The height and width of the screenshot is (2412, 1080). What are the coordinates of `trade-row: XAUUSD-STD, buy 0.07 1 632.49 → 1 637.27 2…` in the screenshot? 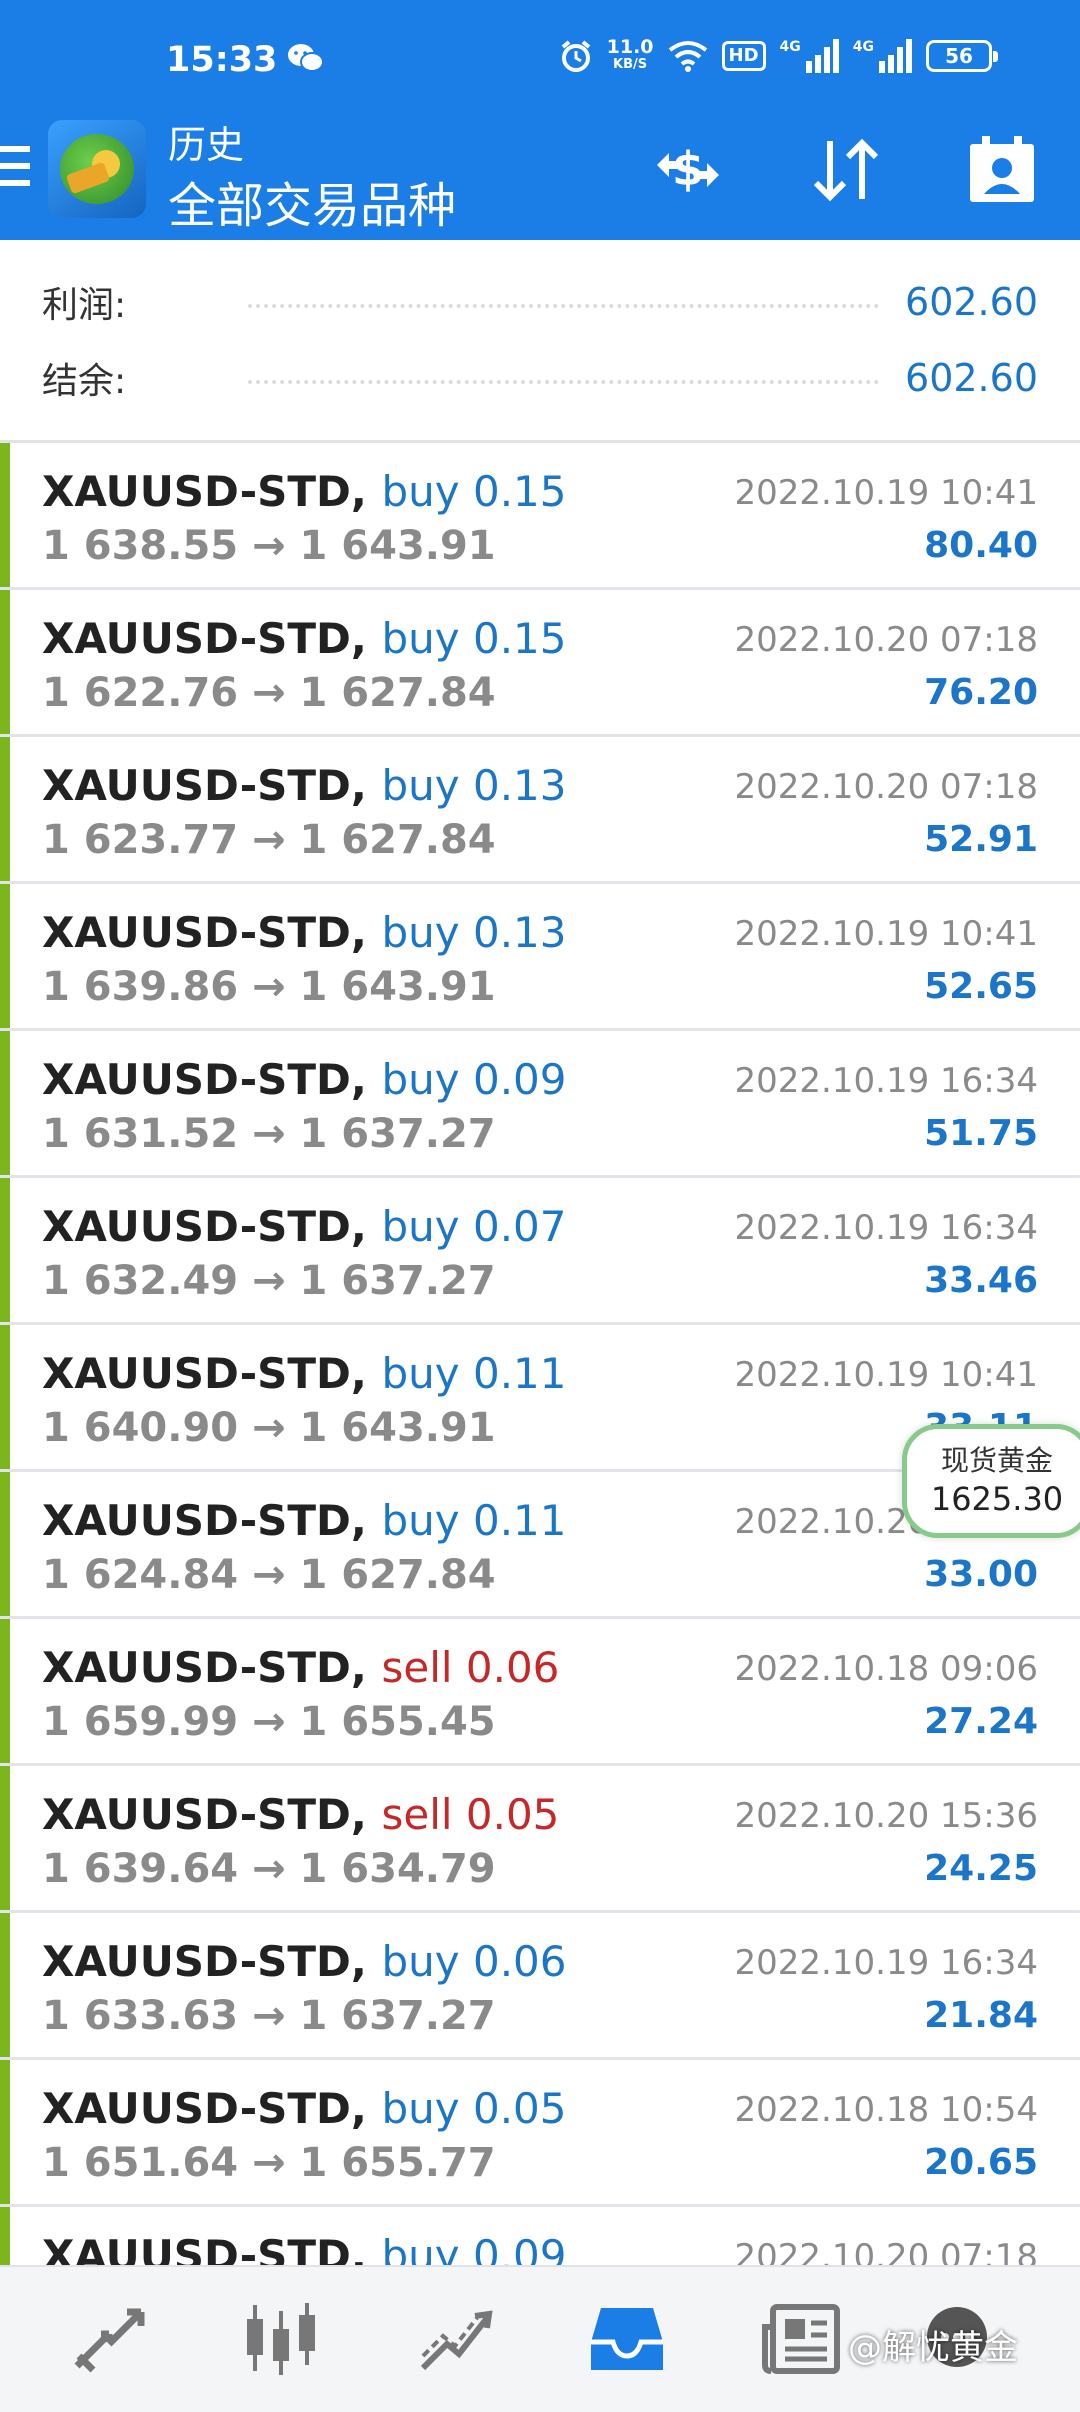 It's located at (540, 1251).